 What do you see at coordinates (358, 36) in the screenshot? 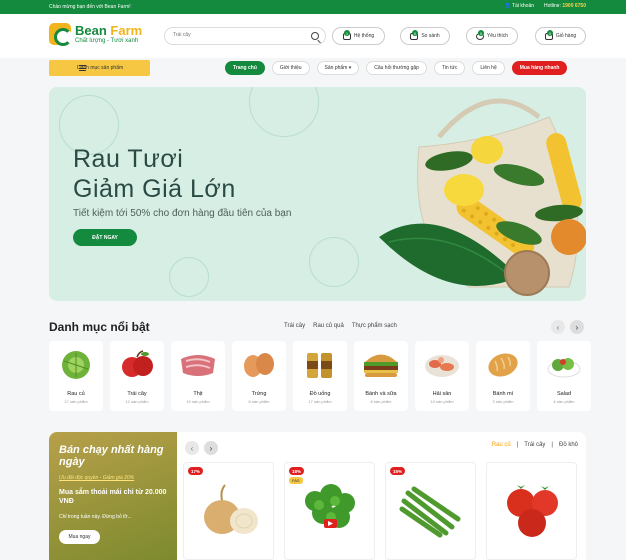
I see `system-button: 1 Hệ thống` at bounding box center [358, 36].